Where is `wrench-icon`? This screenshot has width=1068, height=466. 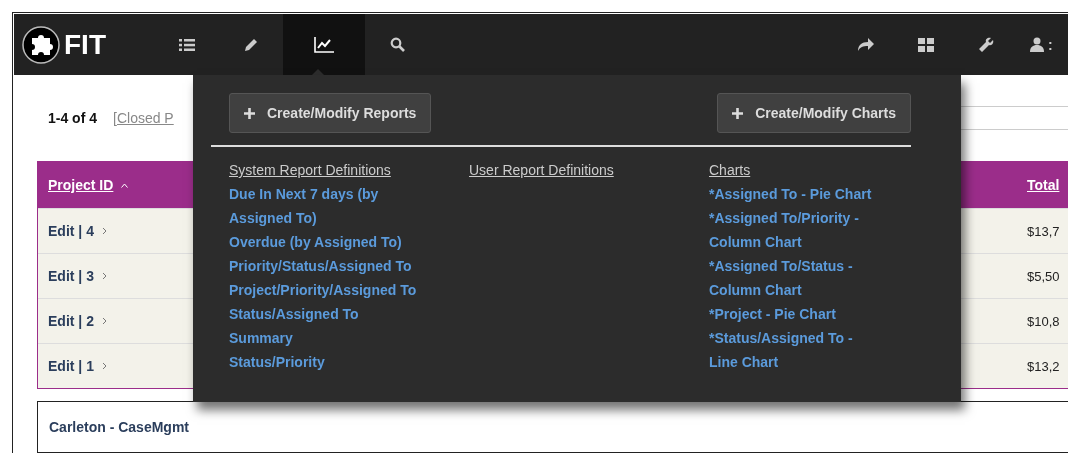
wrench-icon is located at coordinates (986, 44).